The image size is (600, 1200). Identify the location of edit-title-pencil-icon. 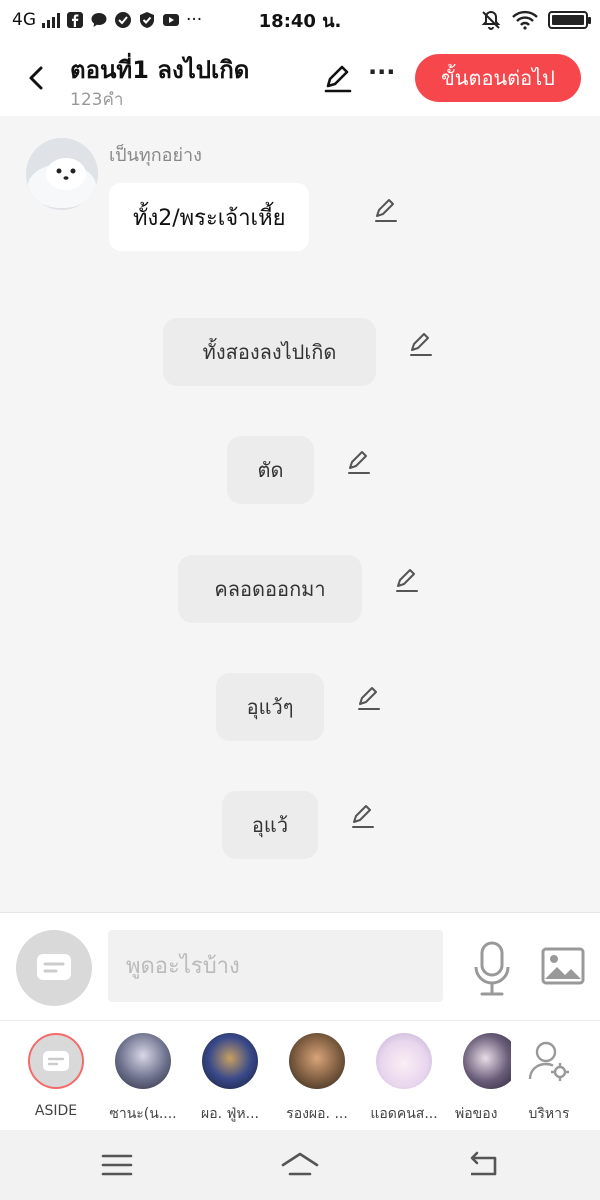
(338, 78).